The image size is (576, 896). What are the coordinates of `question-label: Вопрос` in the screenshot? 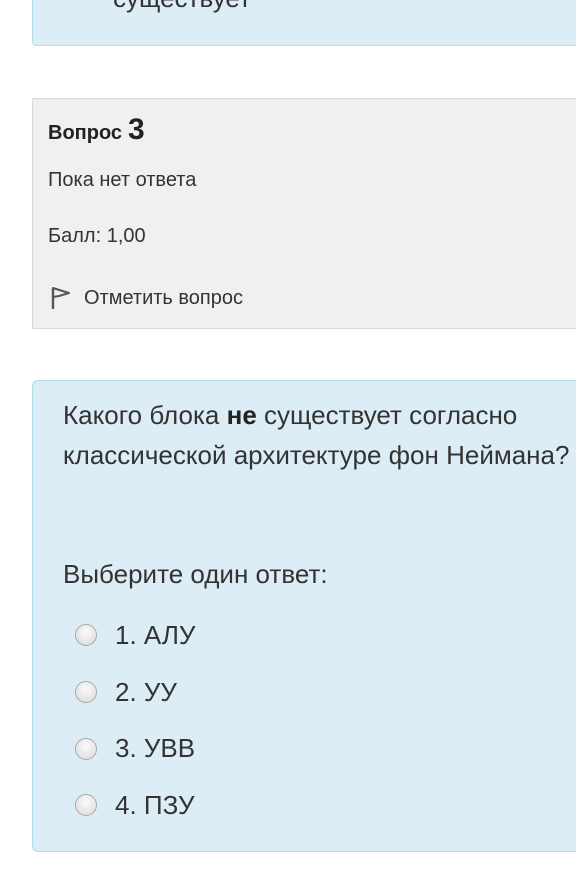 It's located at (85, 133).